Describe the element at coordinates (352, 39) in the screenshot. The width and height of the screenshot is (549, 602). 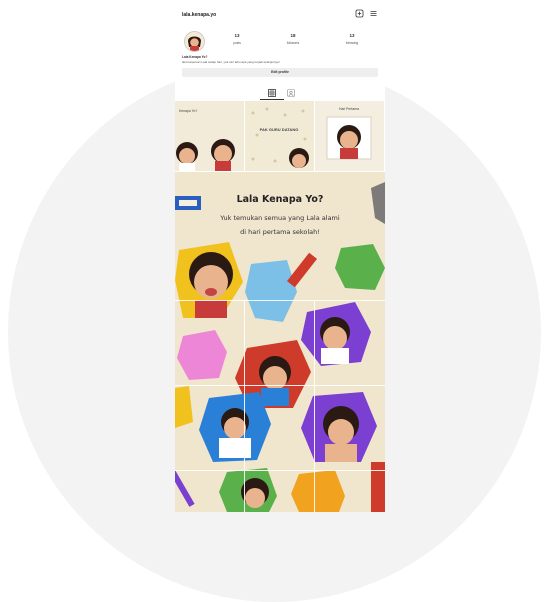
I see `following-stat: 13 following` at that location.